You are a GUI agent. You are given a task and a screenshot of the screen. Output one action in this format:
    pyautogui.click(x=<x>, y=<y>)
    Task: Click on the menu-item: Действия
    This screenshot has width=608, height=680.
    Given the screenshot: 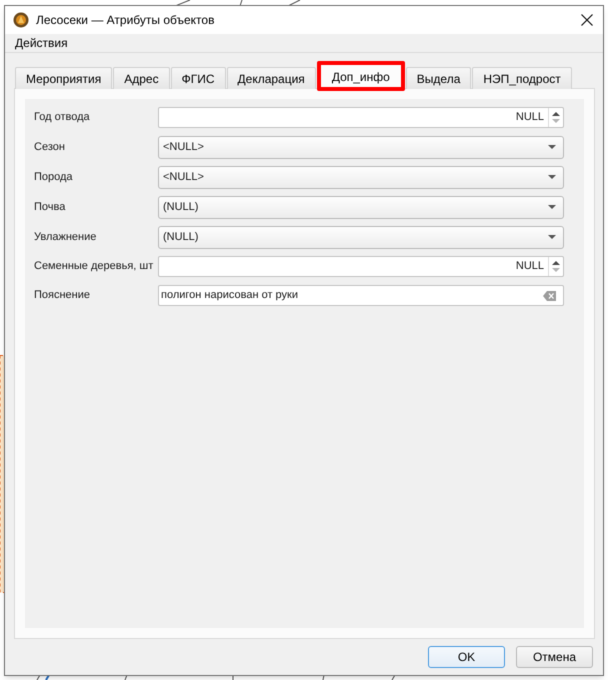 What is the action you would take?
    pyautogui.click(x=41, y=43)
    